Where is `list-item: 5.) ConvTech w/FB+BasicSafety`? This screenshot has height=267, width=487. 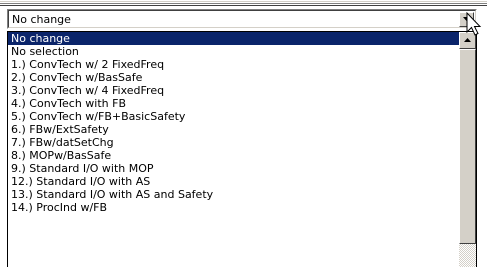
list-item: 5.) ConvTech w/FB+BasicSafety is located at coordinates (233, 116).